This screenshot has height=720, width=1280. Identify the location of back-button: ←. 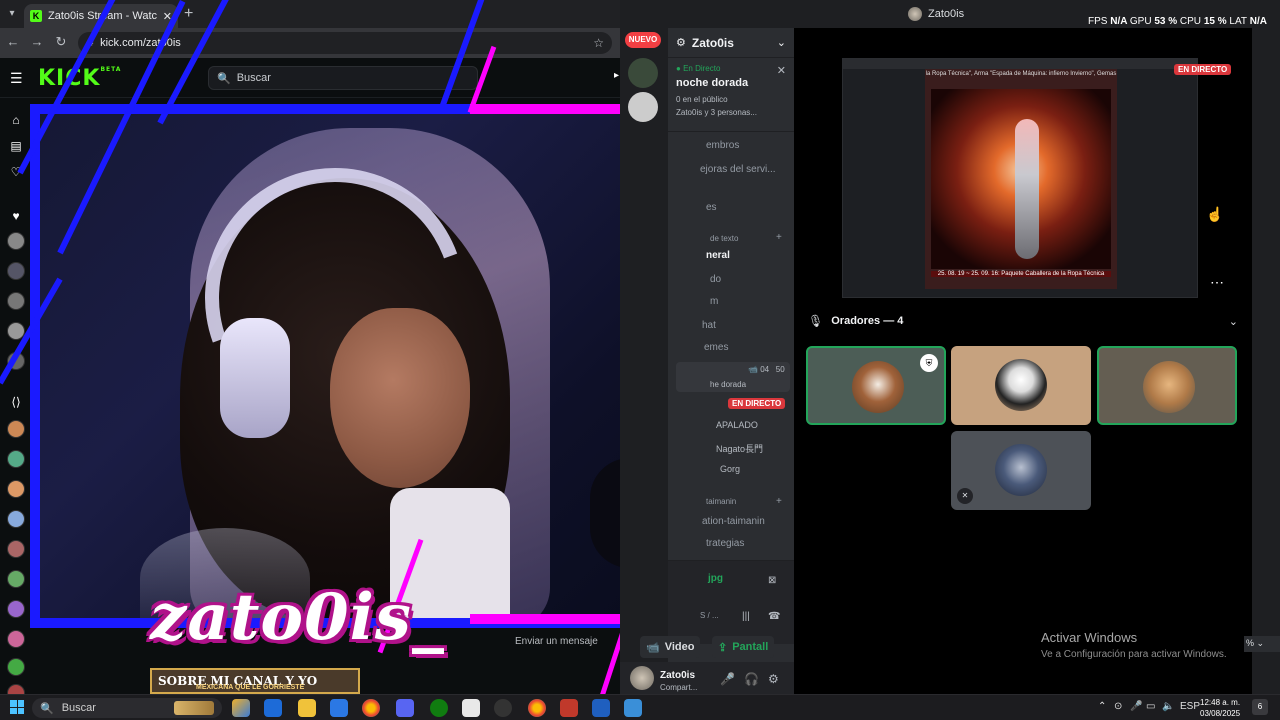
(13, 41).